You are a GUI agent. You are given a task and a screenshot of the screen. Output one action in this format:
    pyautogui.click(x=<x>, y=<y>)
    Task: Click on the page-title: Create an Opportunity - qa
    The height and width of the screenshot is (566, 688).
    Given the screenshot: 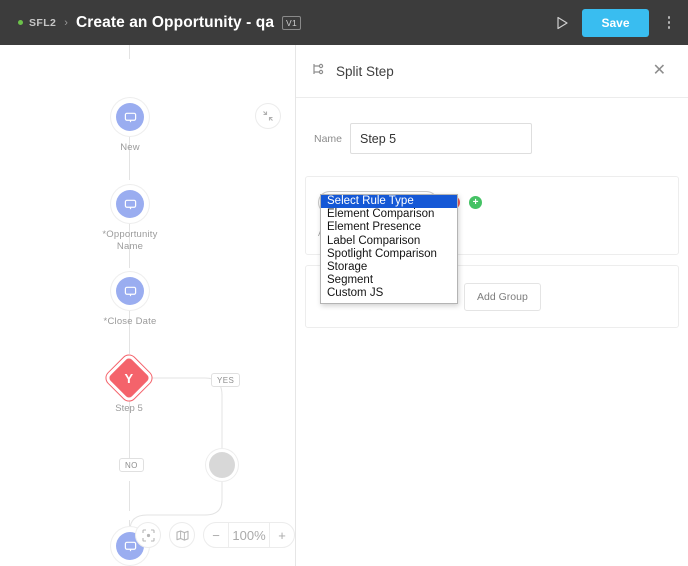 What is the action you would take?
    pyautogui.click(x=175, y=22)
    